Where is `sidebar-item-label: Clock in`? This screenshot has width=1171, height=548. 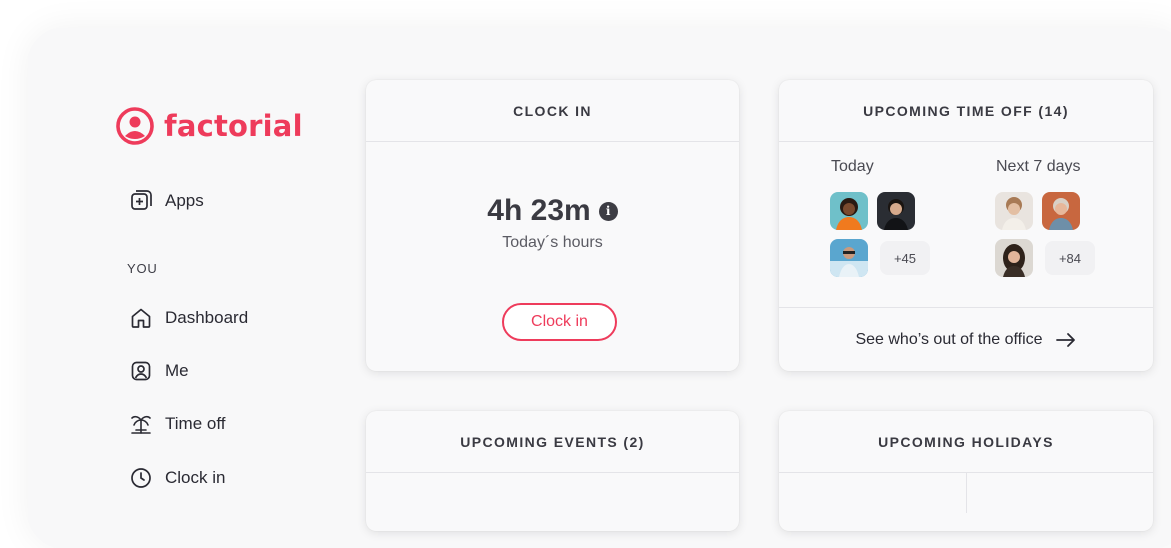 sidebar-item-label: Clock in is located at coordinates (195, 477).